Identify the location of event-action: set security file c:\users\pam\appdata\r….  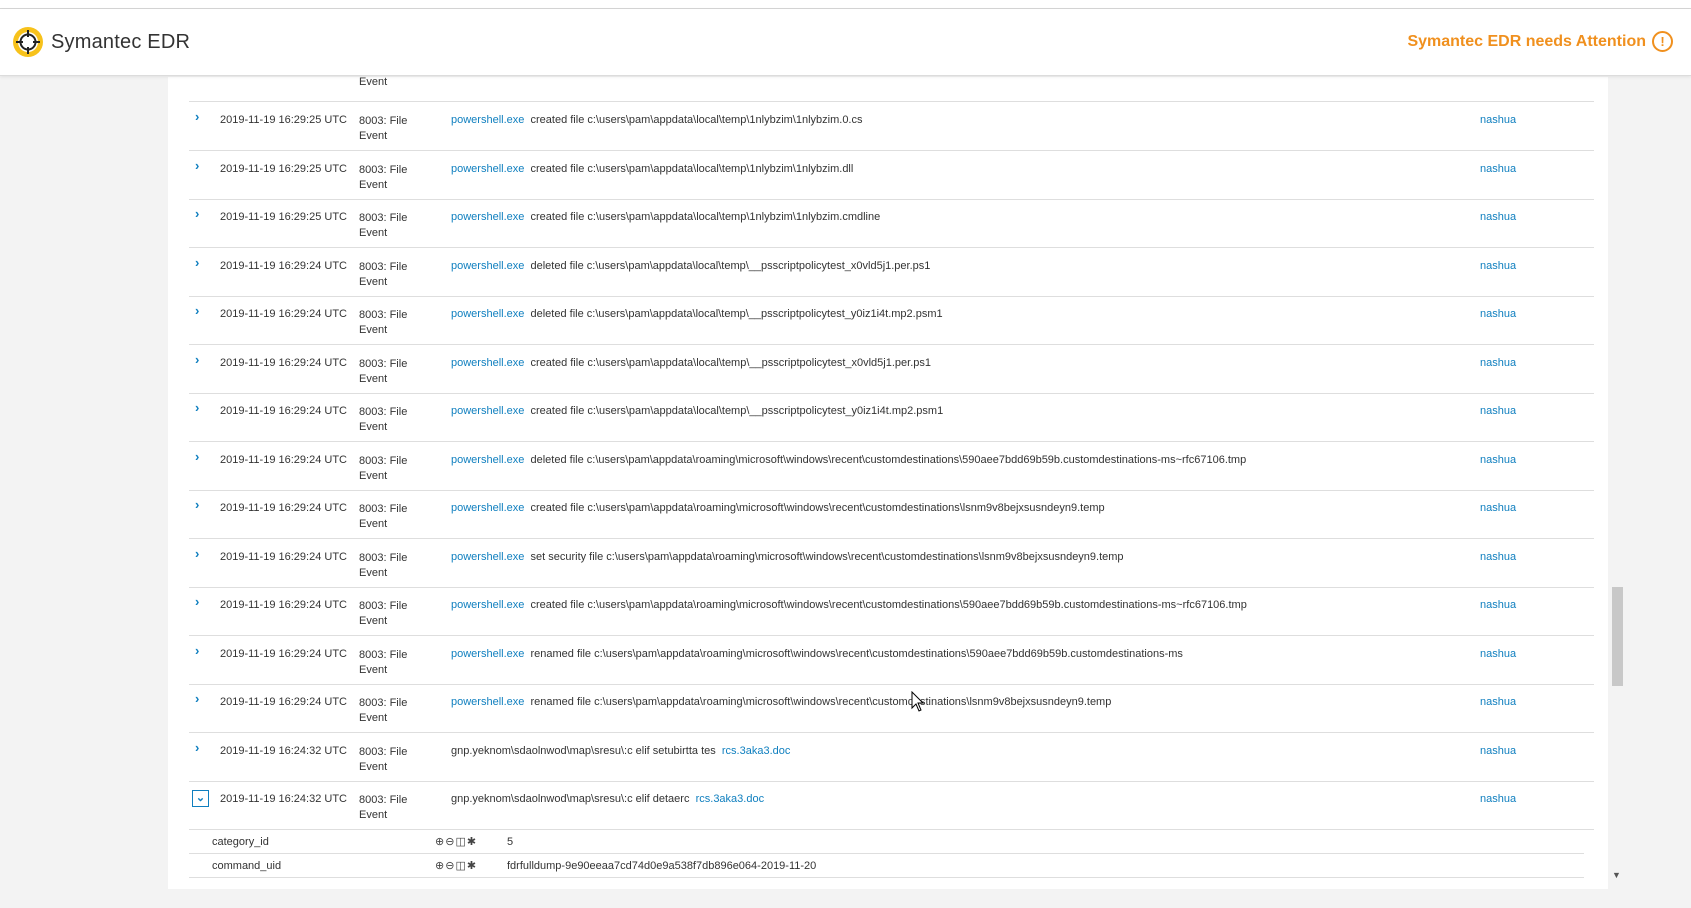
(827, 556).